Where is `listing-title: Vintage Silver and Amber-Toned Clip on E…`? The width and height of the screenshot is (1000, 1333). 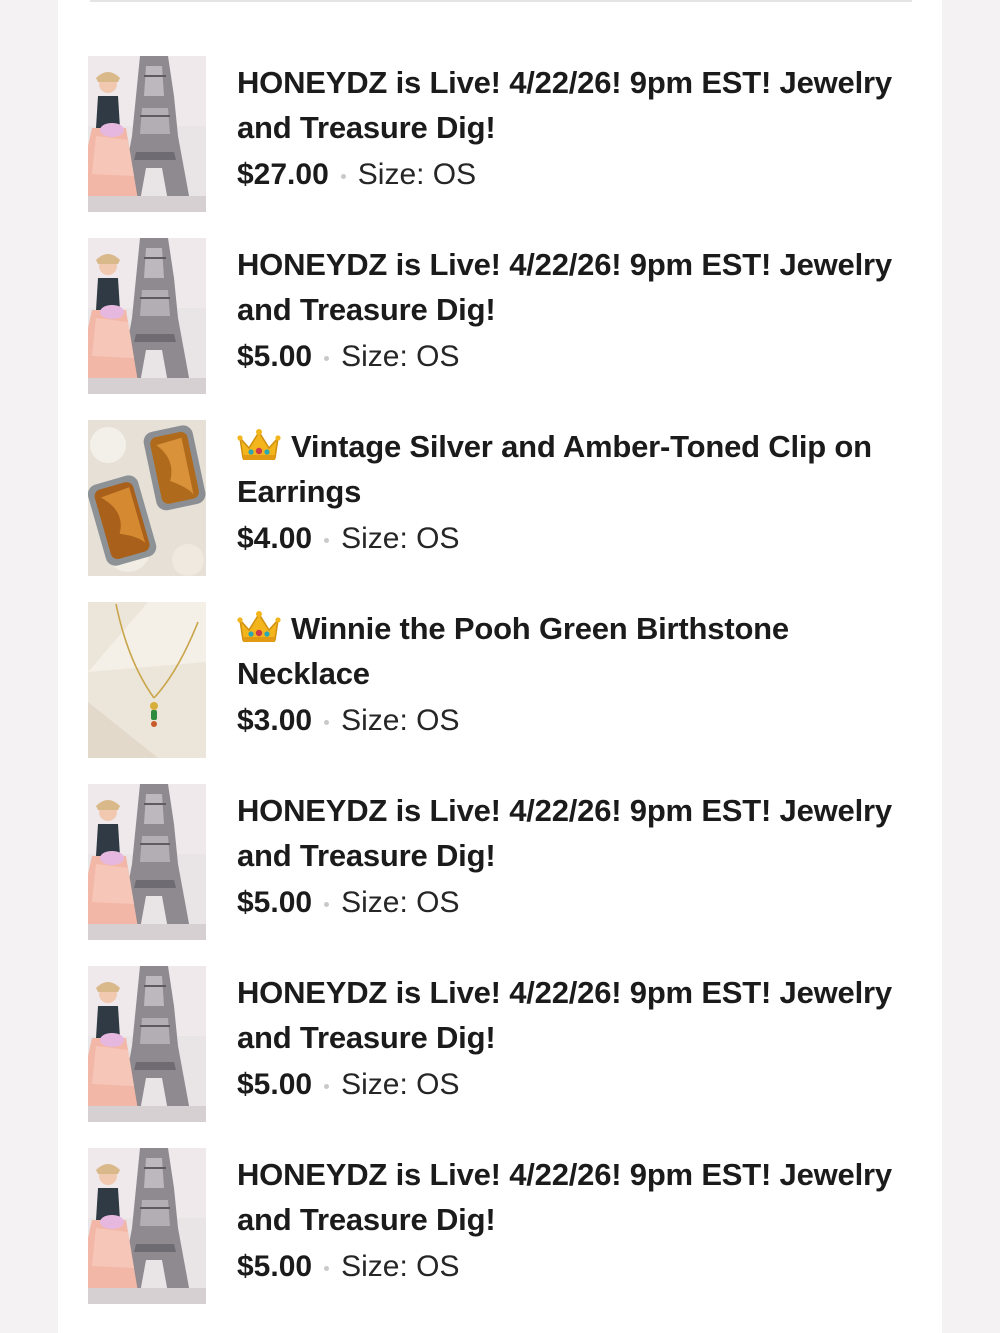
listing-title: Vintage Silver and Amber-Toned Clip on E… is located at coordinates (577, 469).